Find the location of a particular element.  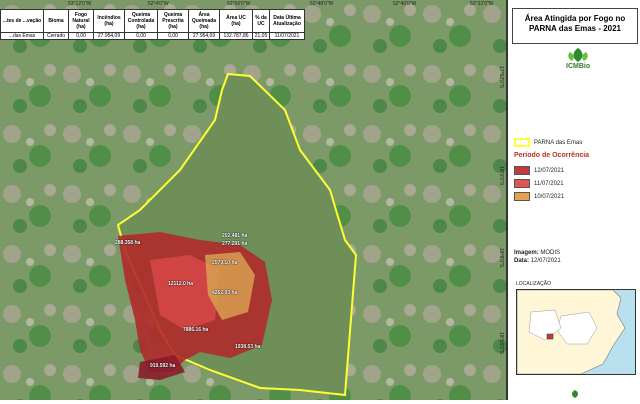

location-map-canvas is located at coordinates (571, 332).